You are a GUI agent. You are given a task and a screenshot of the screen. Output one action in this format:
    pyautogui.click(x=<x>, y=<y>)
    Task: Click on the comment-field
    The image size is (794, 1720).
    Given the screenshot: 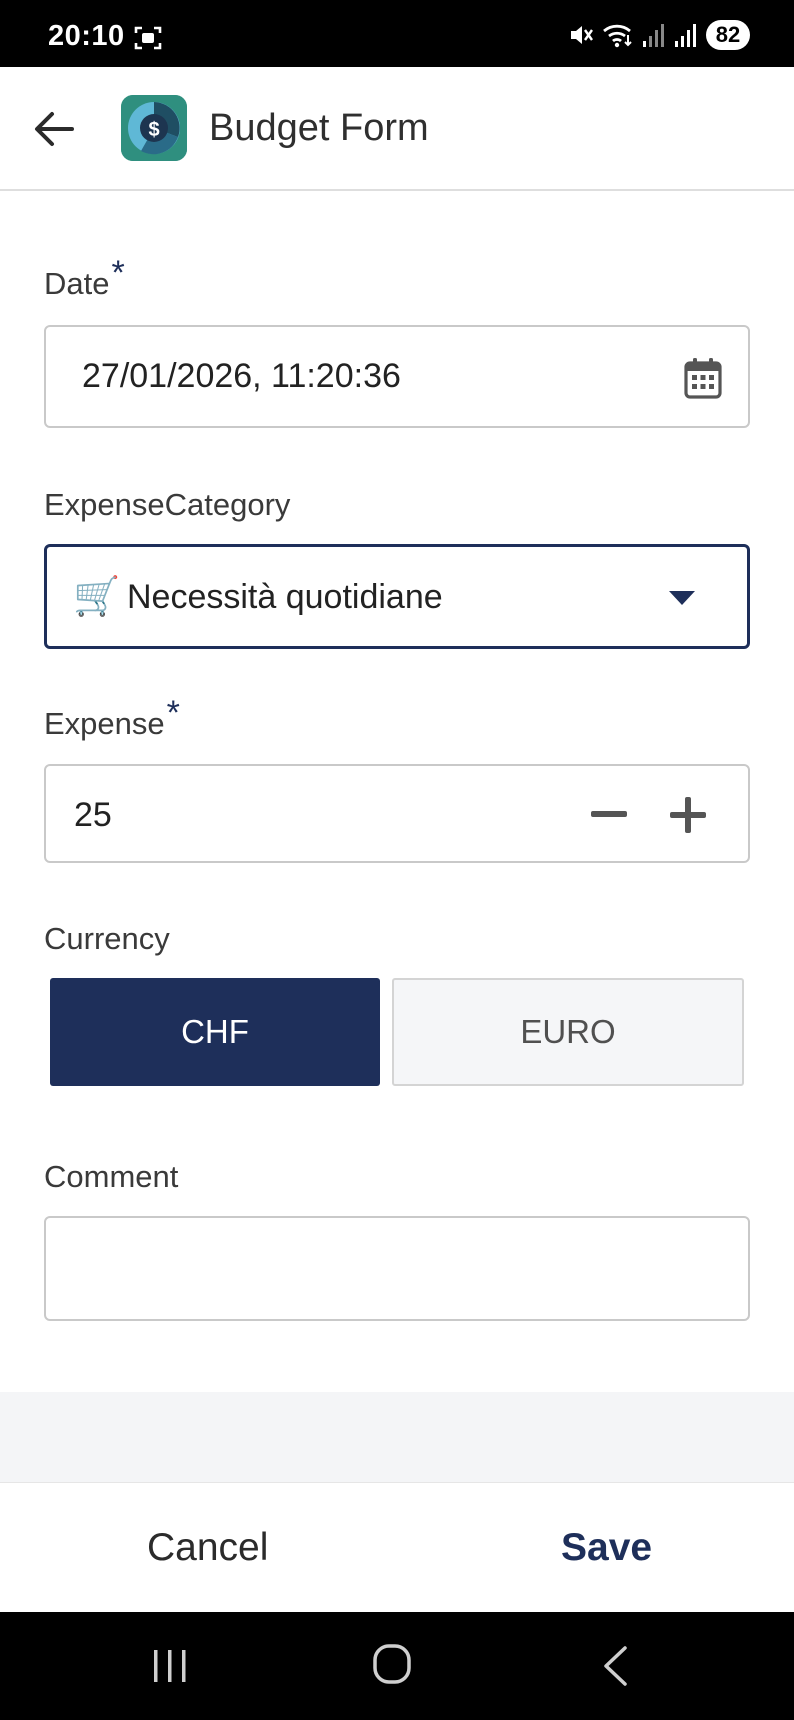 What is the action you would take?
    pyautogui.click(x=397, y=1268)
    